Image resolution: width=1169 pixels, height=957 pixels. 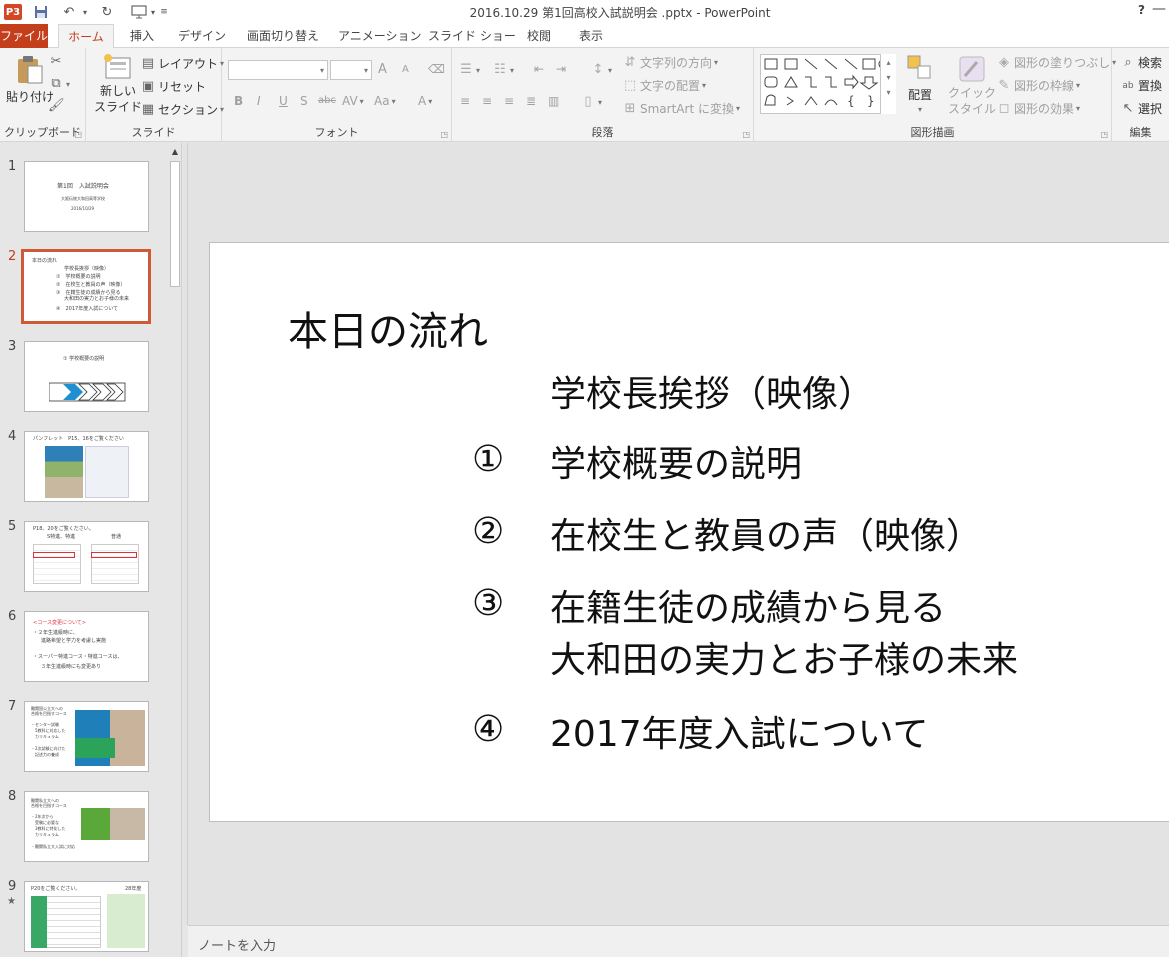 I want to click on slide-thumbnail-5: P18、20をご覧ください。 S特進、特進 普通, so click(x=86, y=556).